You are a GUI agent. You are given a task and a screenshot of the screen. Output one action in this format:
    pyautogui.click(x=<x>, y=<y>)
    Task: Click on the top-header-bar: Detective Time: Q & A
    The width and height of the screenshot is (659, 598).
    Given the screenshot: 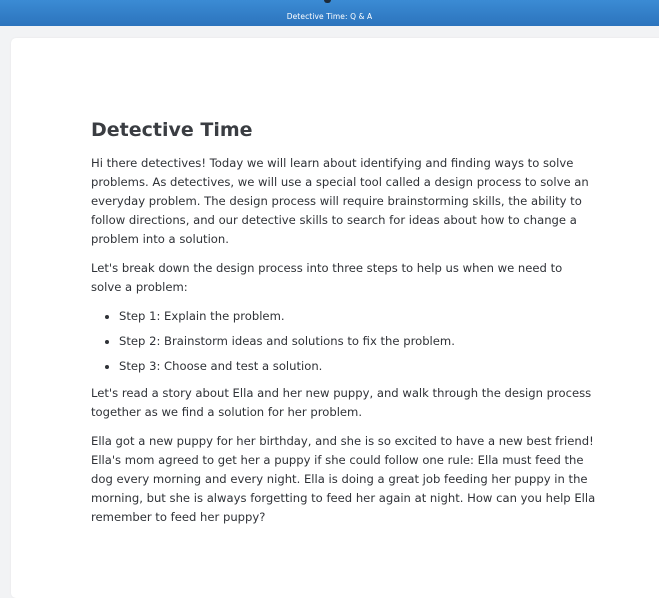 What is the action you would take?
    pyautogui.click(x=329, y=13)
    